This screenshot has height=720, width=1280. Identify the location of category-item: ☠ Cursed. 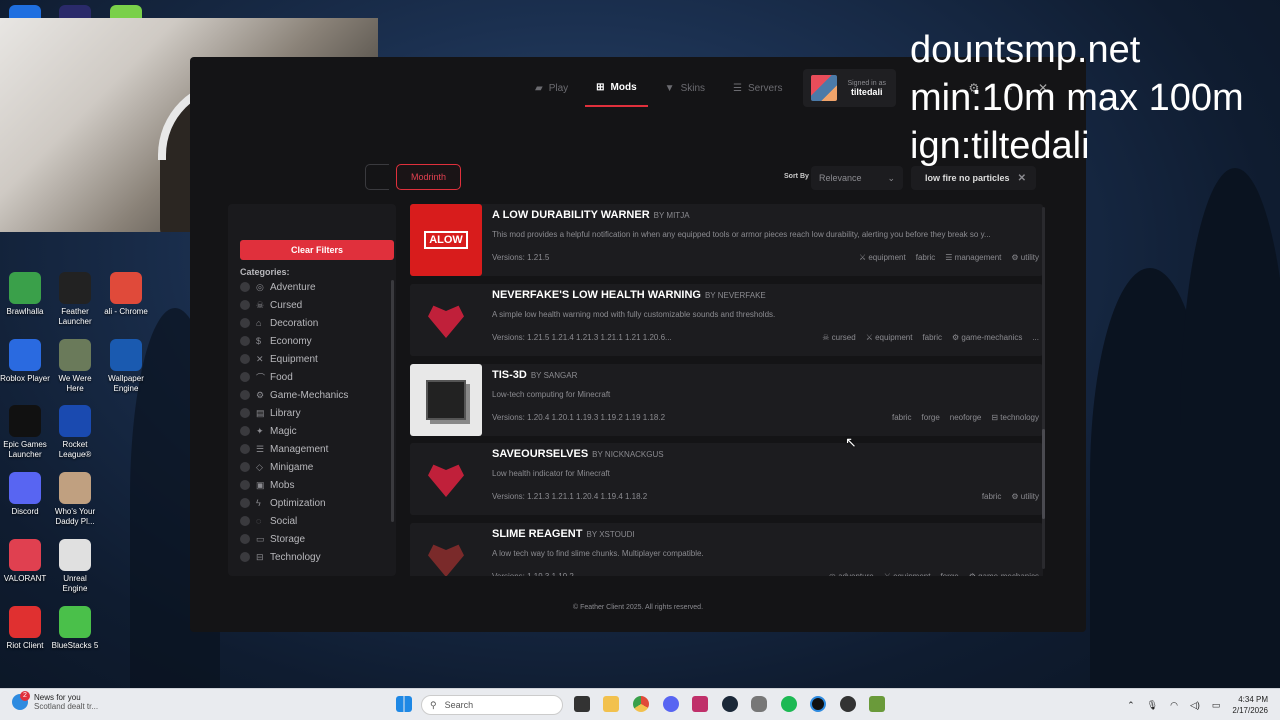
(294, 305).